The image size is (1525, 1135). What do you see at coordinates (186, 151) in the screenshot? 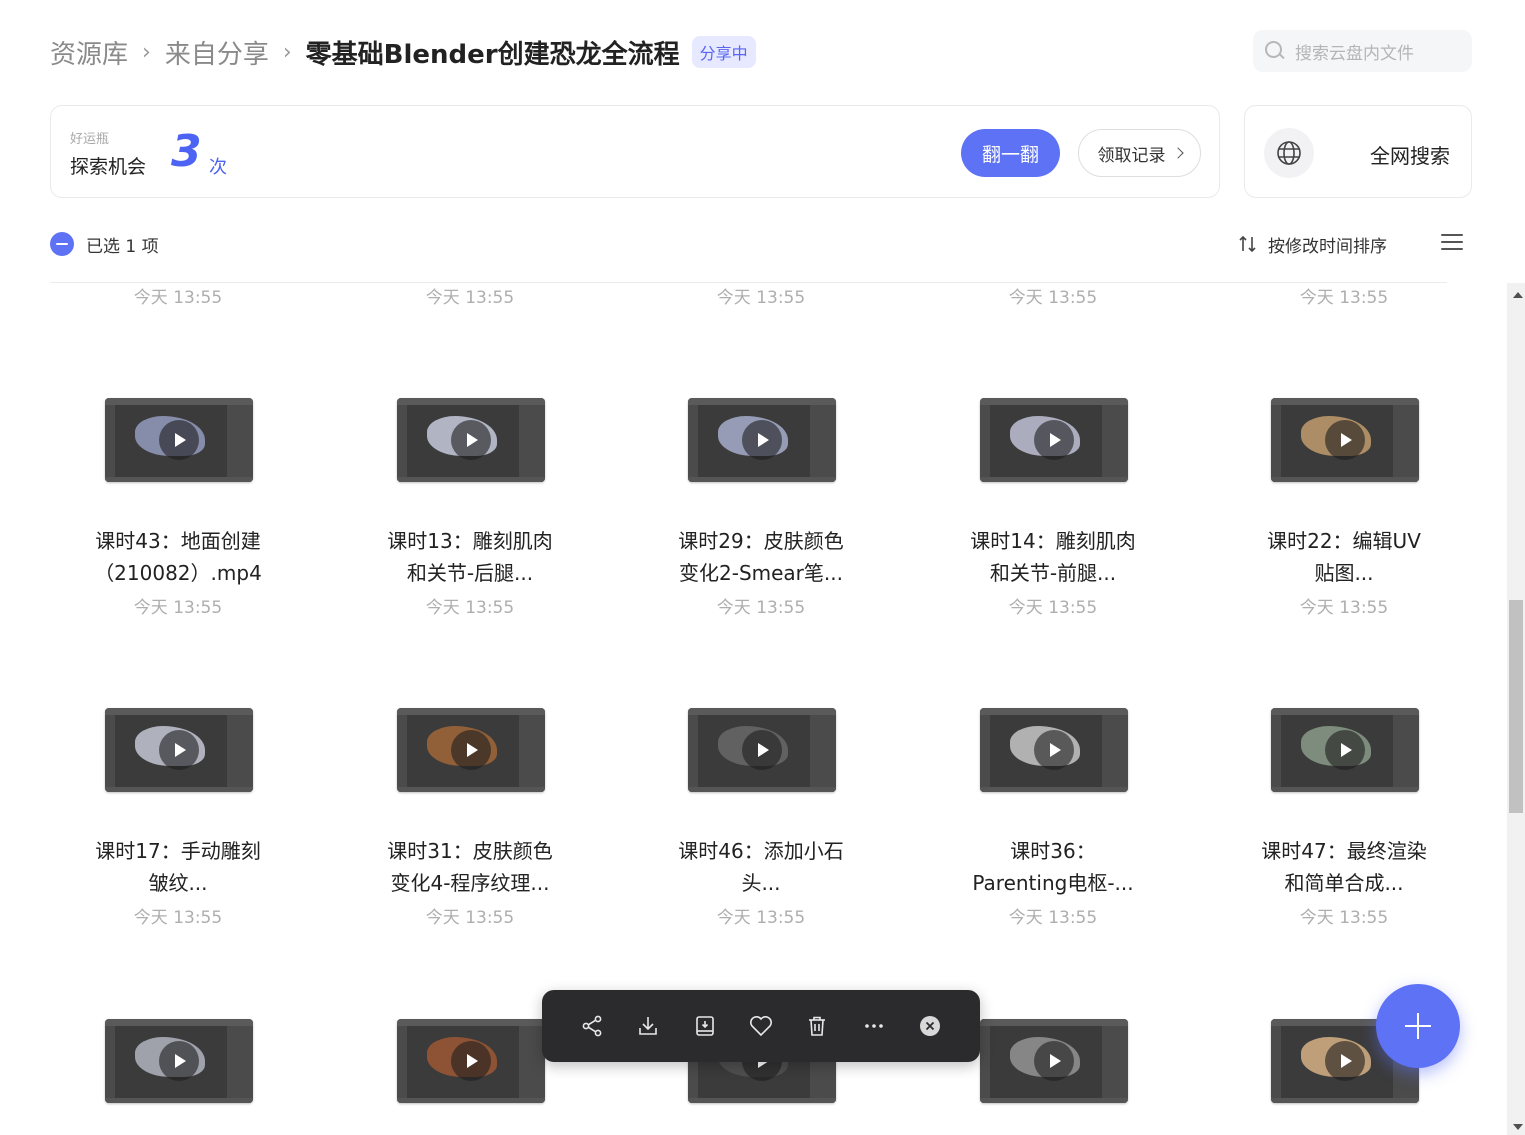
I see `chances-count: 3` at bounding box center [186, 151].